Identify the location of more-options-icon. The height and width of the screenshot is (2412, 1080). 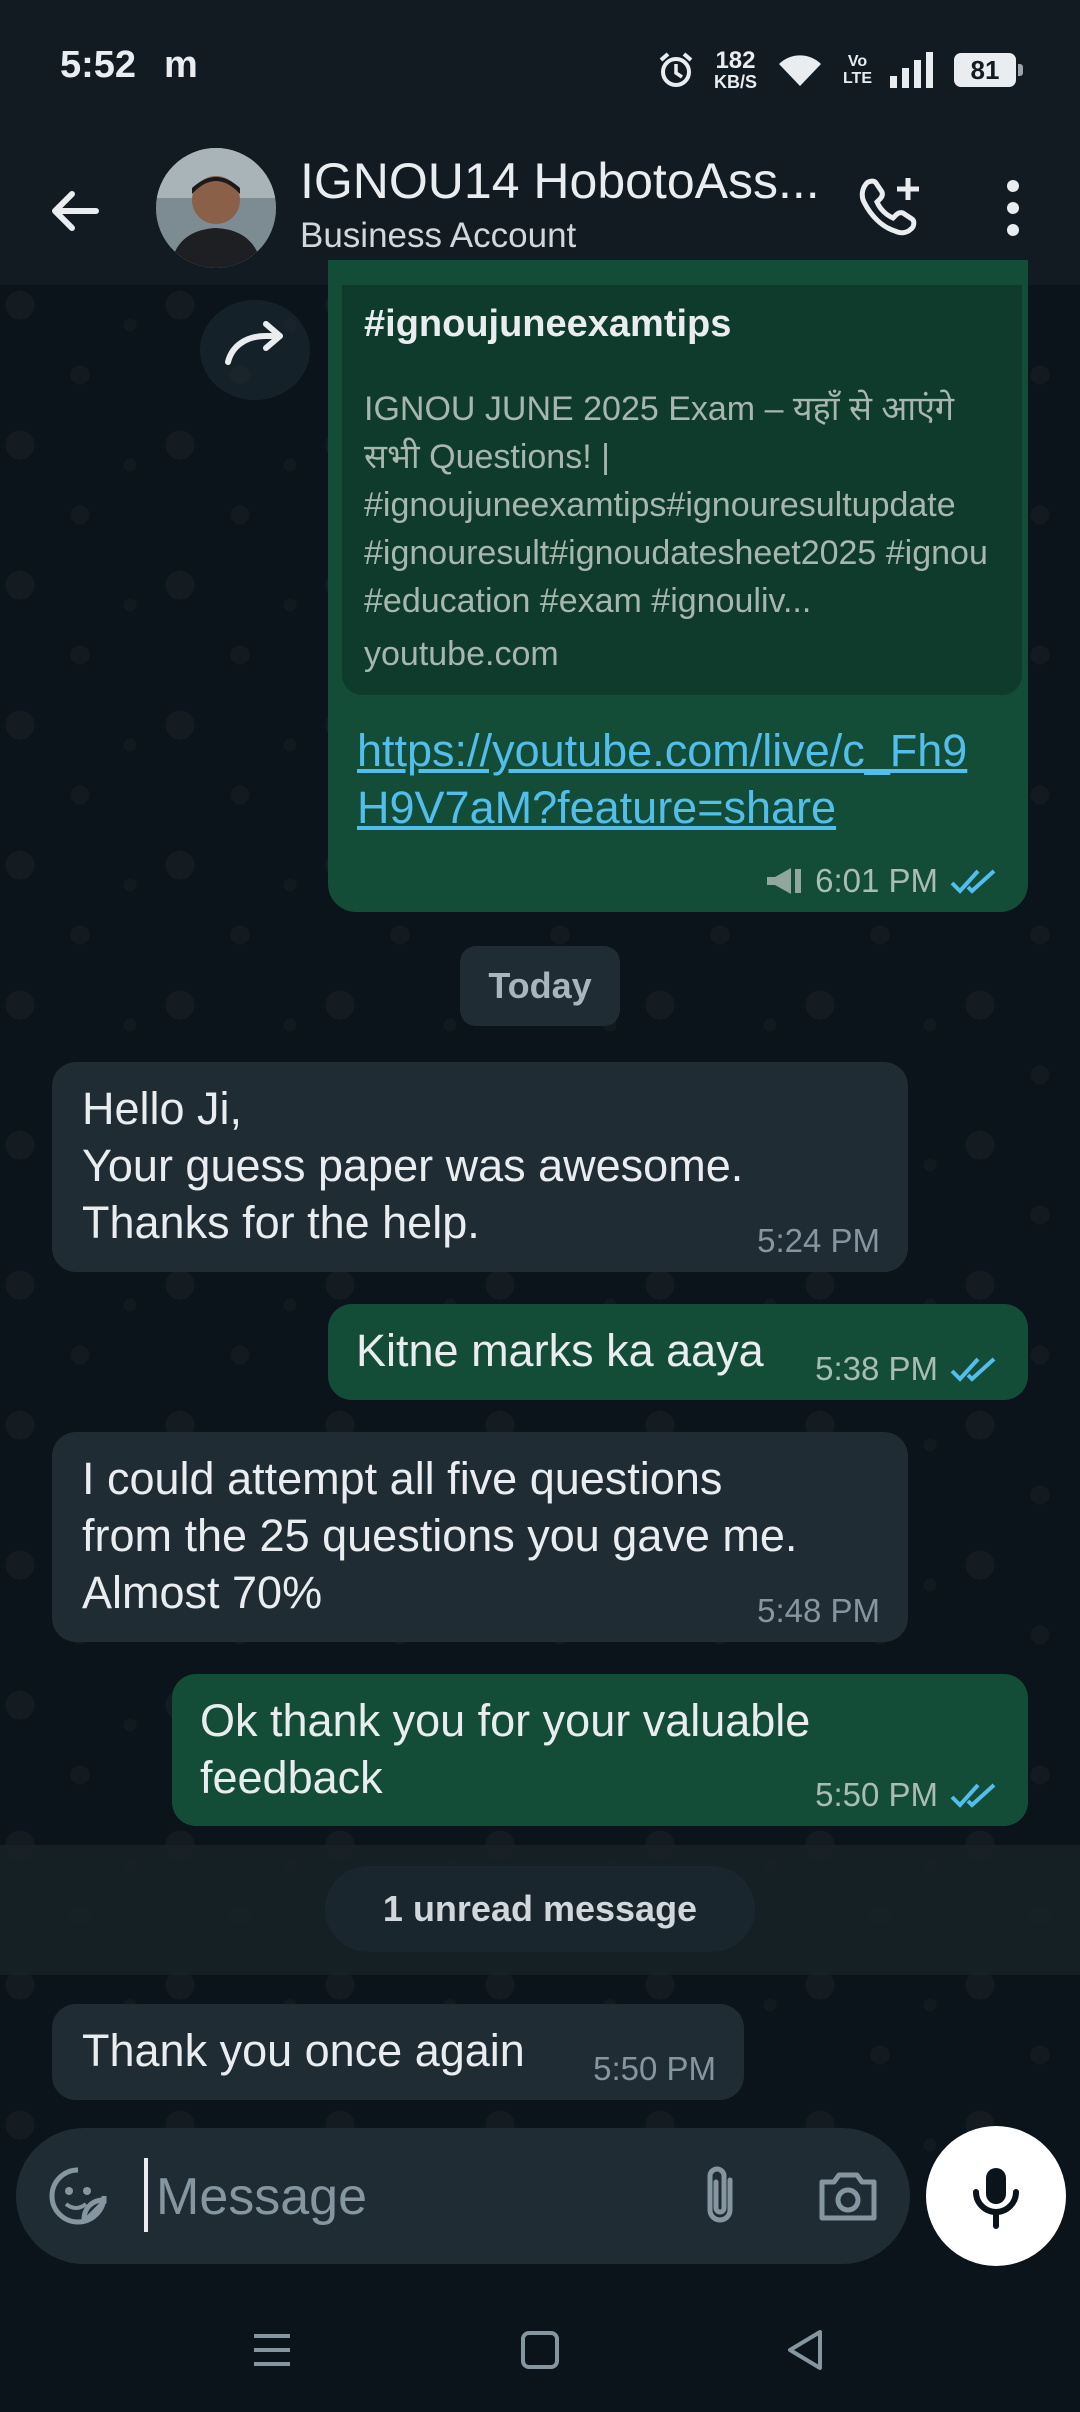
(1013, 208).